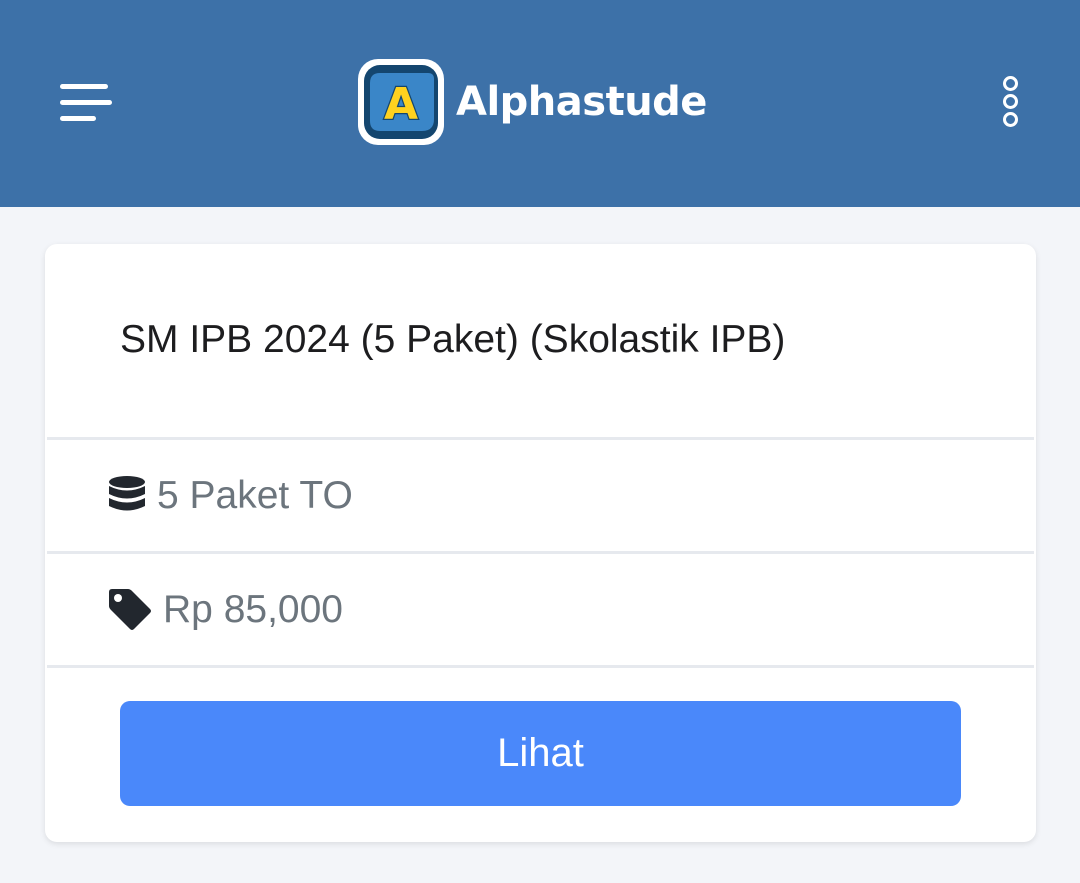 This screenshot has height=883, width=1080. What do you see at coordinates (255, 495) in the screenshot?
I see `package-count-text: 5 Paket TO` at bounding box center [255, 495].